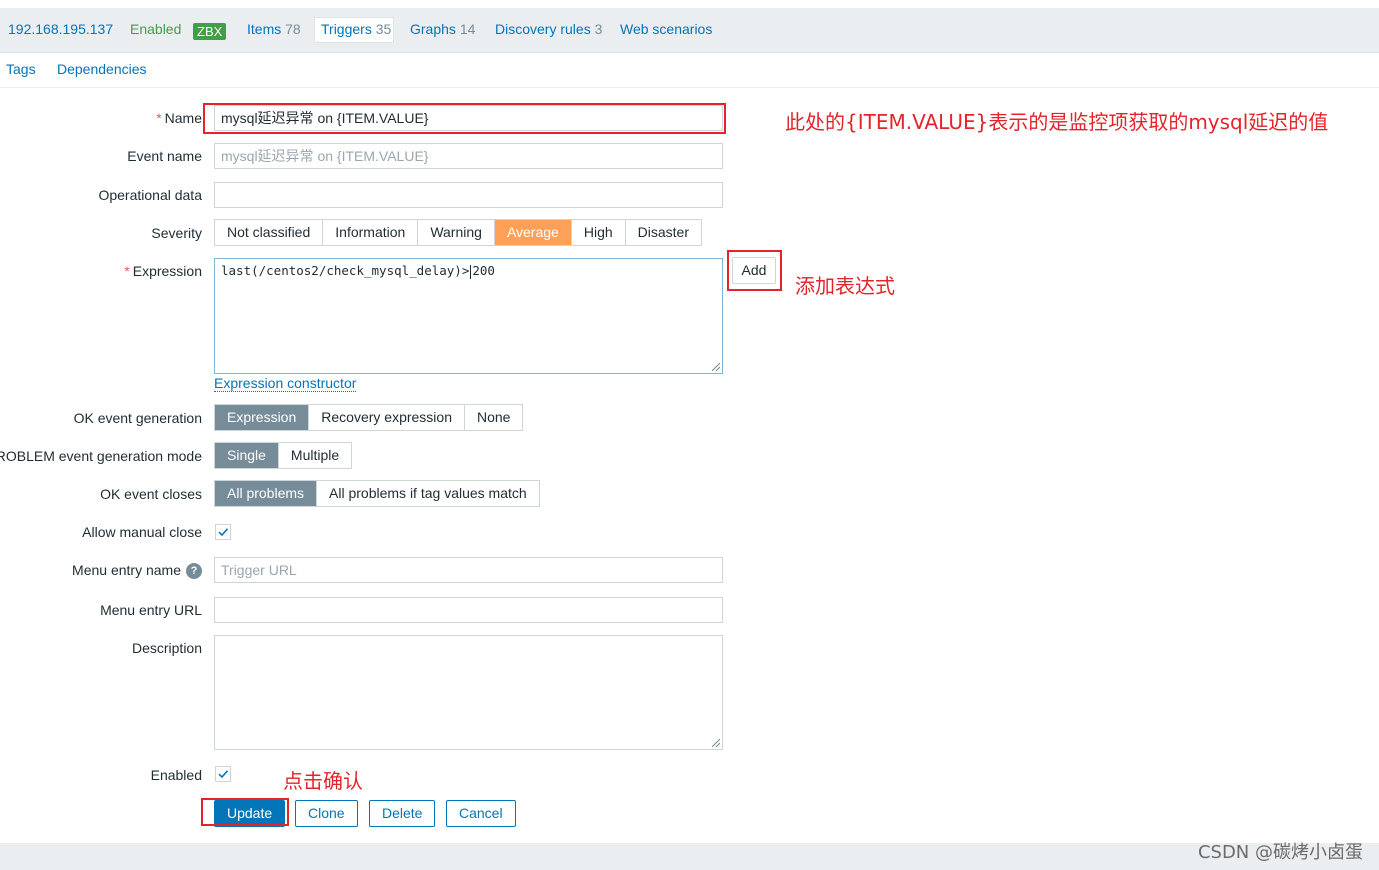 The image size is (1379, 870). What do you see at coordinates (293, 29) in the screenshot?
I see `tab-items-count: 78` at bounding box center [293, 29].